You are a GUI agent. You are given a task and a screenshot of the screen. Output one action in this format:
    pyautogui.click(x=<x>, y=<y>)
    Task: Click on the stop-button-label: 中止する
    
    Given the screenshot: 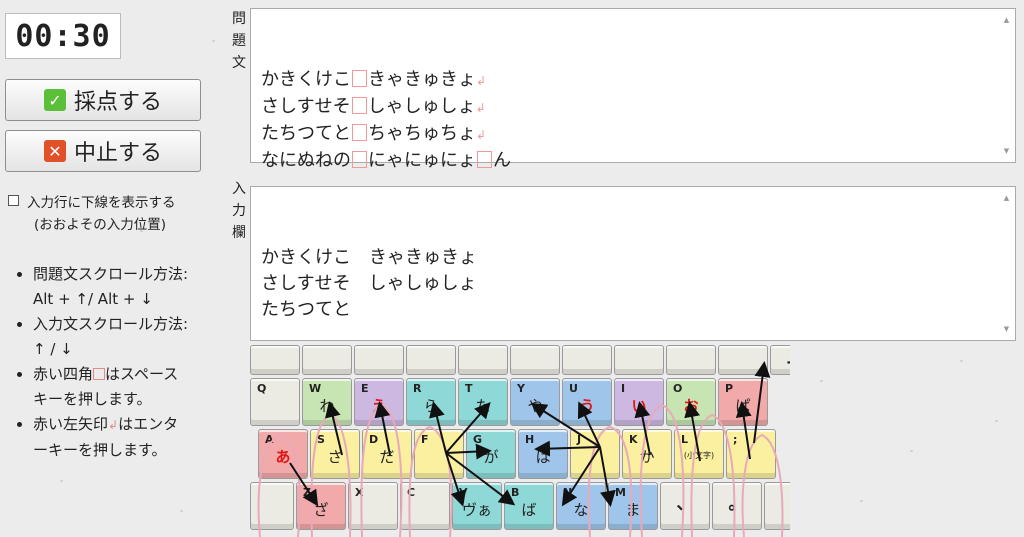 What is the action you would take?
    pyautogui.click(x=117, y=153)
    